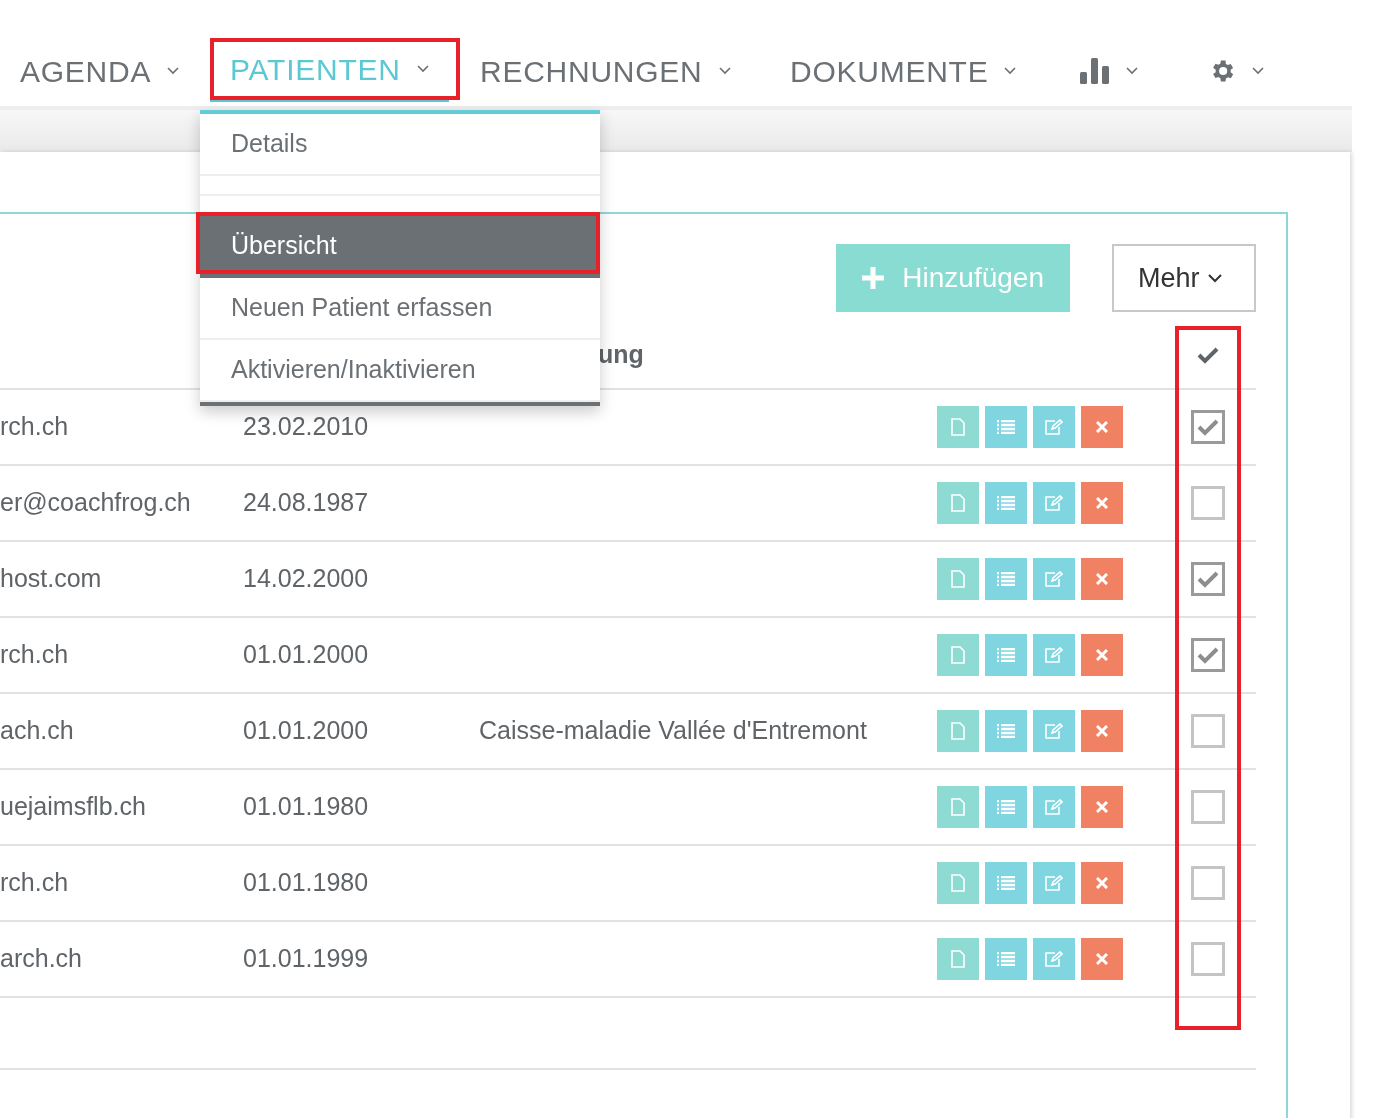 The height and width of the screenshot is (1118, 1380). Describe the element at coordinates (51, 578) in the screenshot. I see `table-cell: host.com` at that location.